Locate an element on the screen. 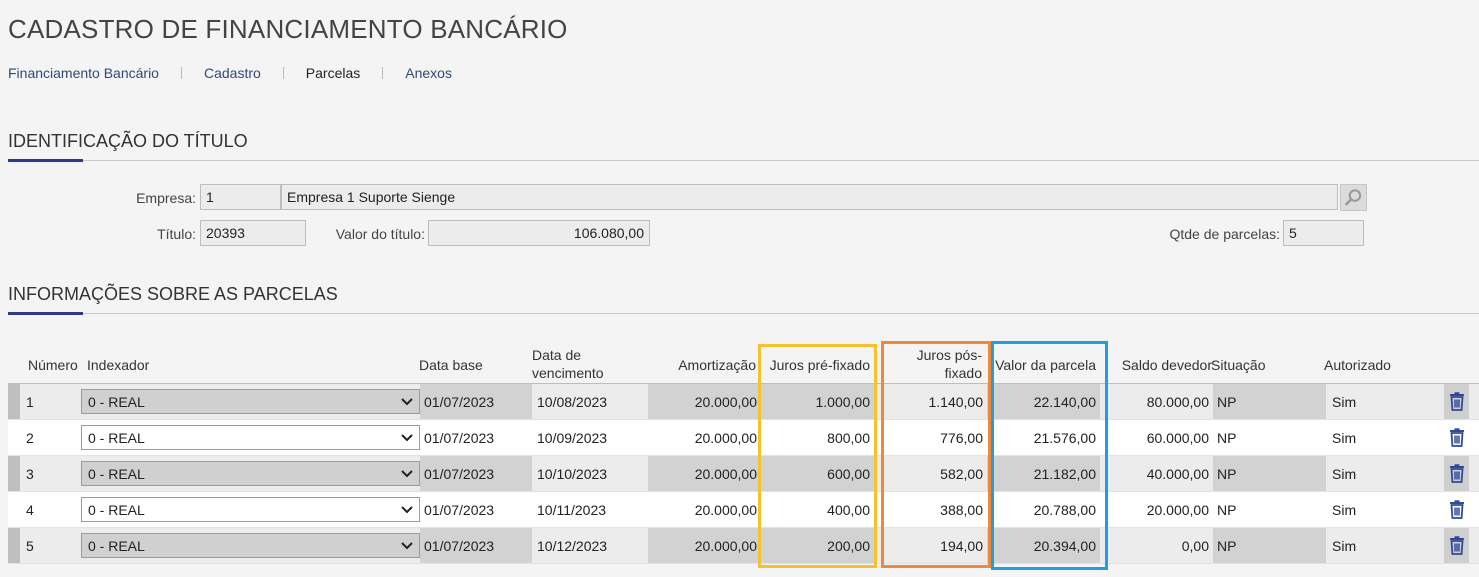  cell-valor-parcela: 20.394,00 is located at coordinates (1043, 545).